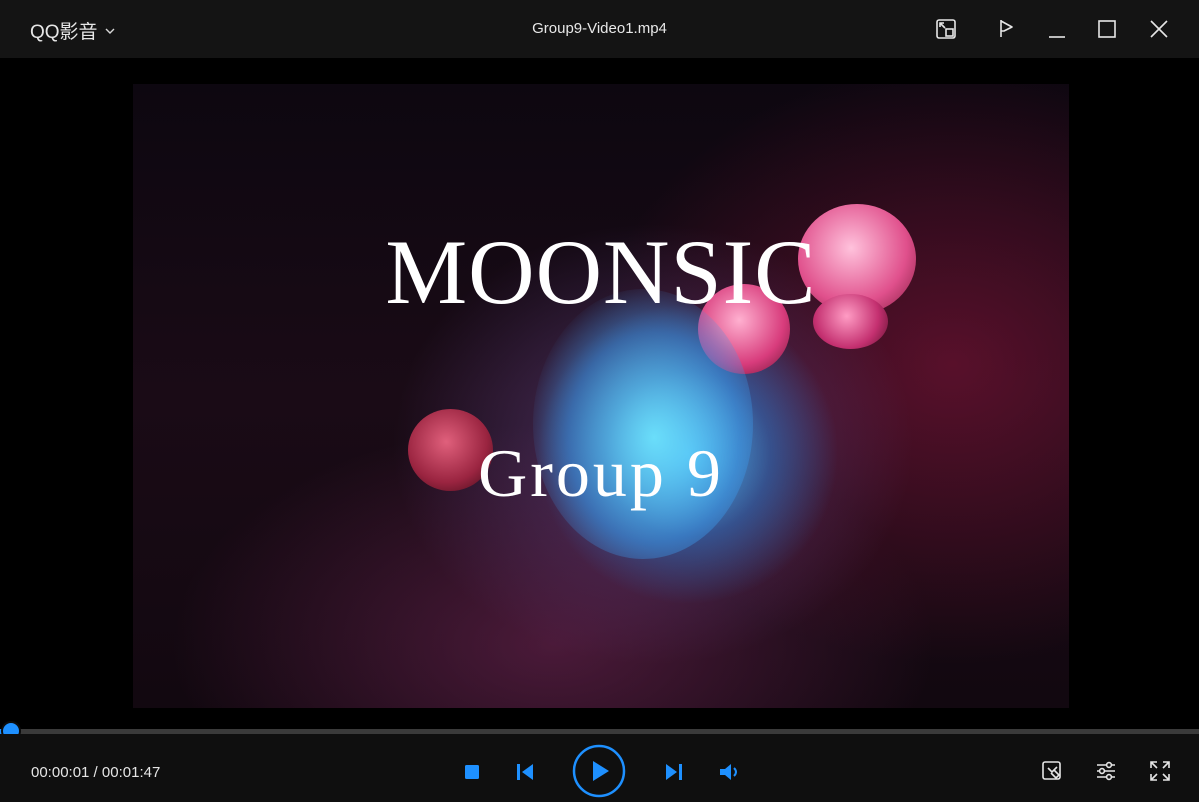 This screenshot has height=802, width=1199. I want to click on next-icon, so click(674, 772).